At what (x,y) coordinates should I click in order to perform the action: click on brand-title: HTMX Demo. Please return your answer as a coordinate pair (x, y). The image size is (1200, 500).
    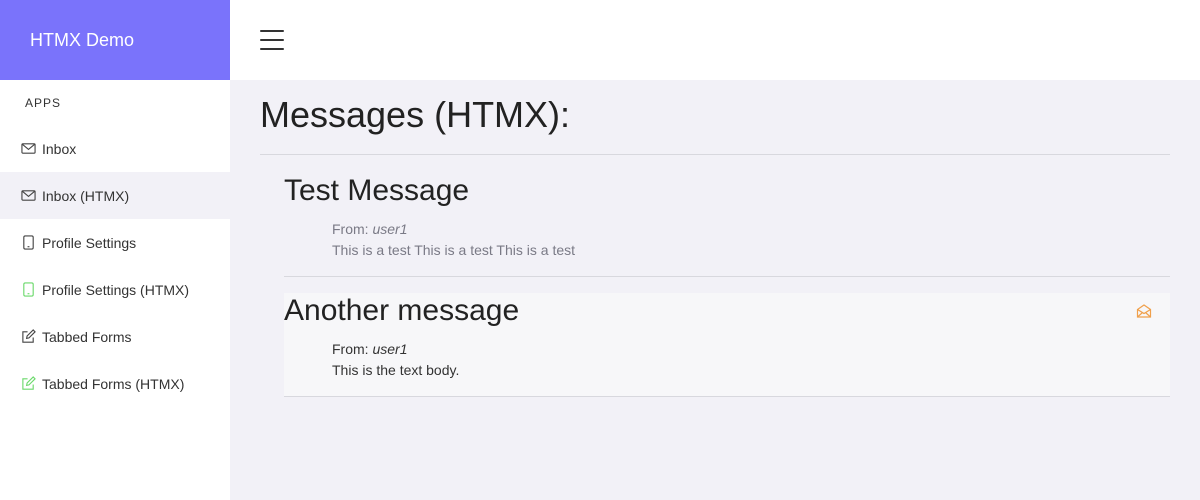
    Looking at the image, I should click on (115, 40).